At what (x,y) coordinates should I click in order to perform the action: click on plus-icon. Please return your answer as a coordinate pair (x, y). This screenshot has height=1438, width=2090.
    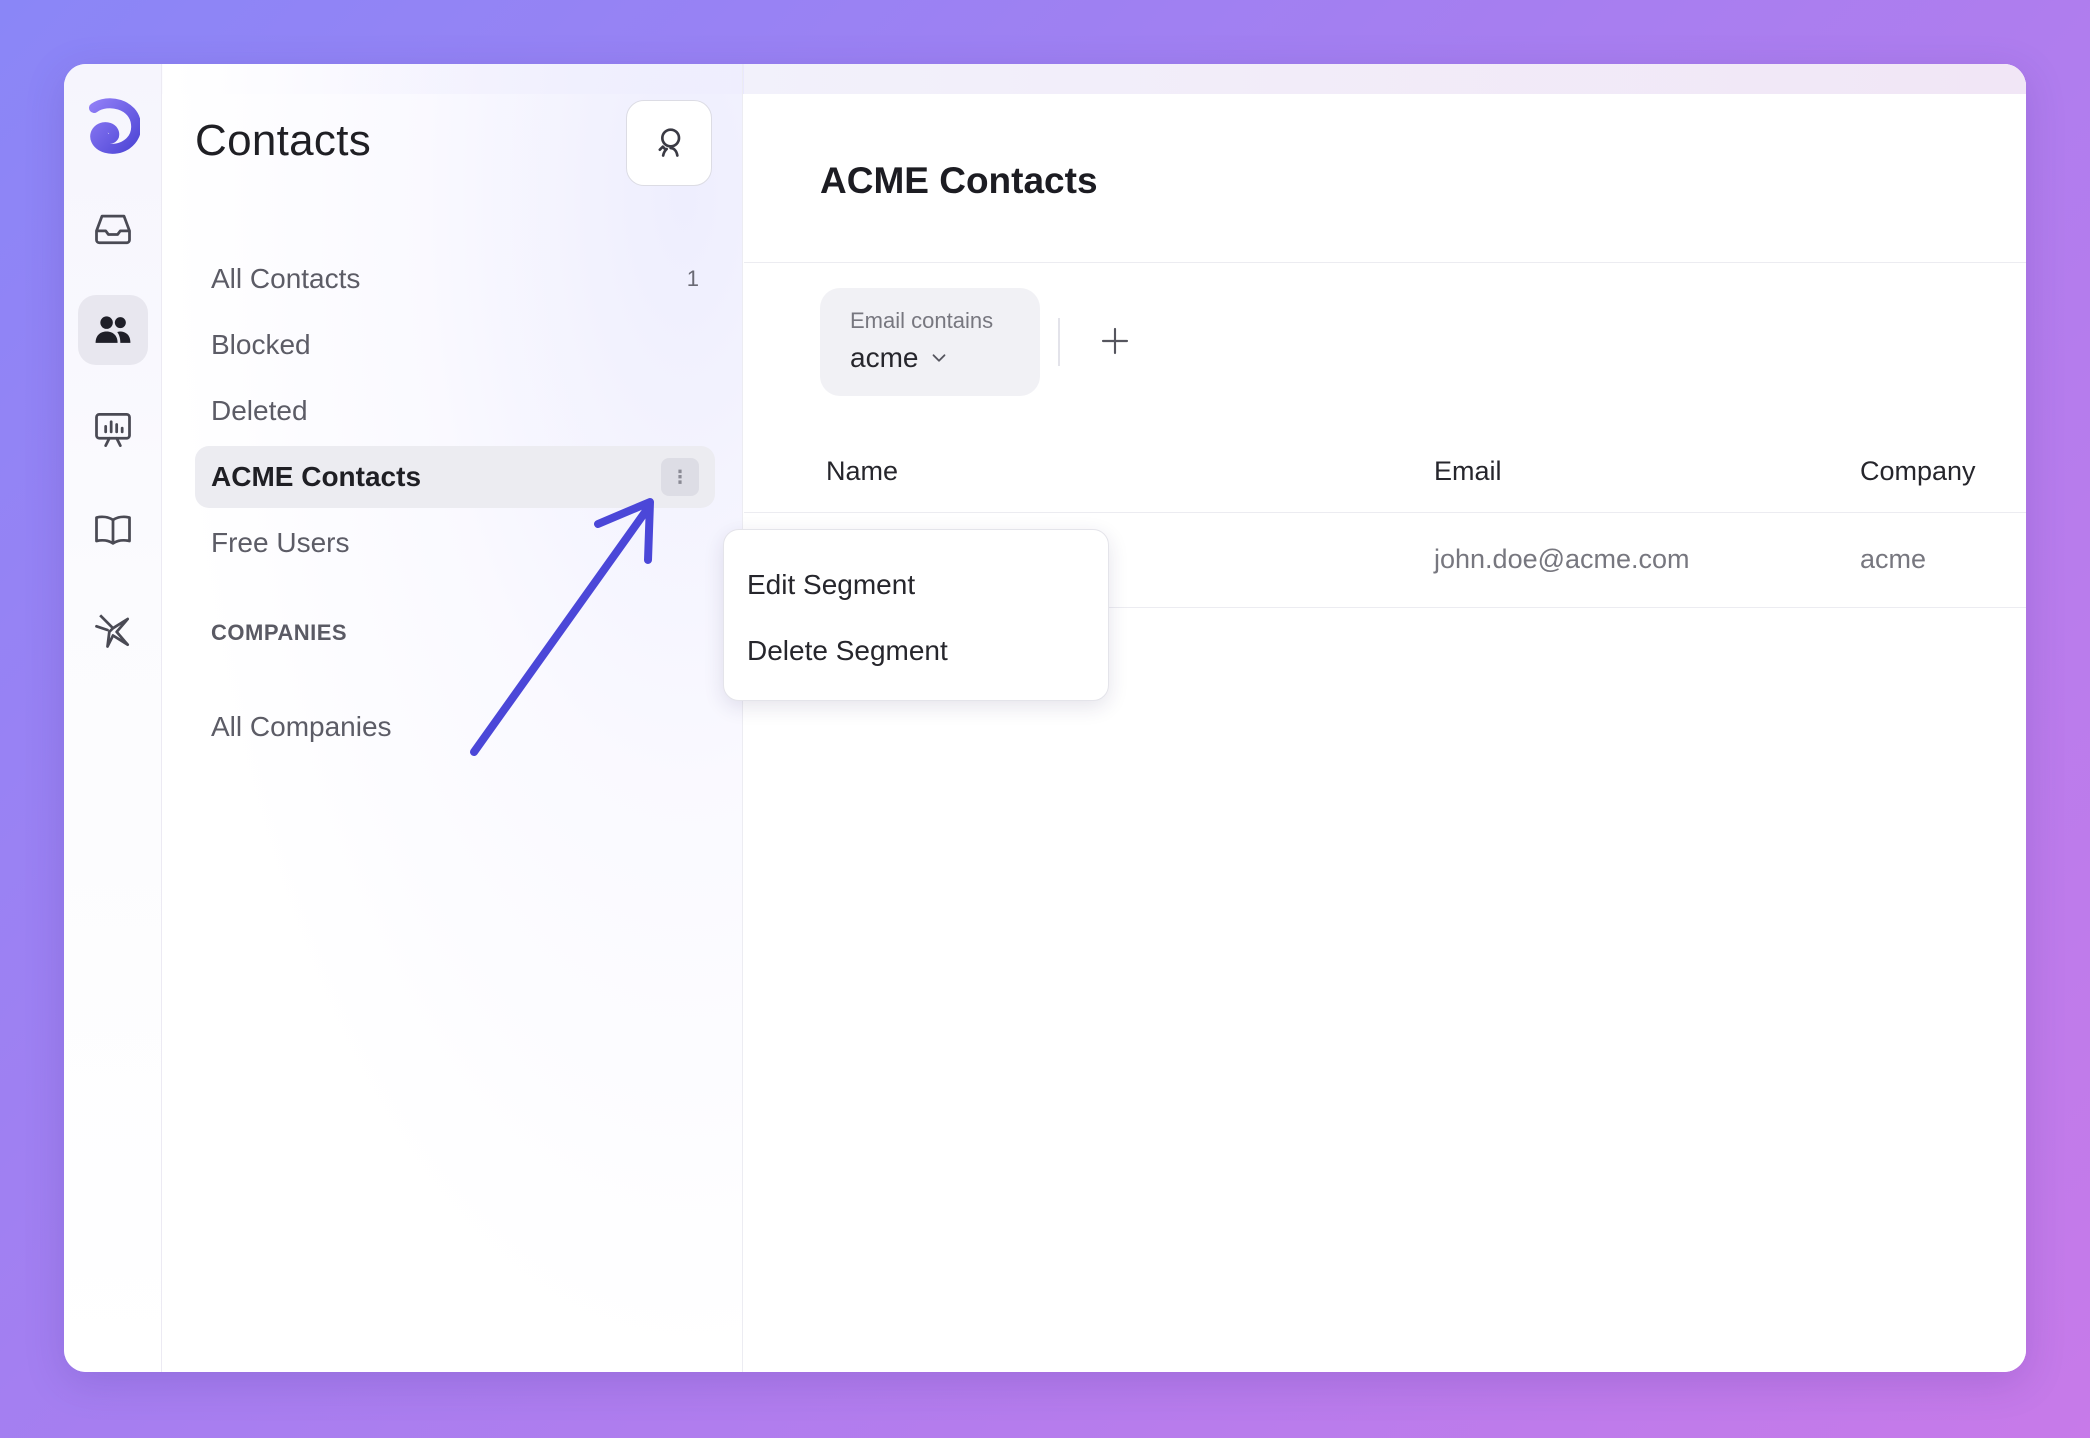
    Looking at the image, I should click on (1115, 341).